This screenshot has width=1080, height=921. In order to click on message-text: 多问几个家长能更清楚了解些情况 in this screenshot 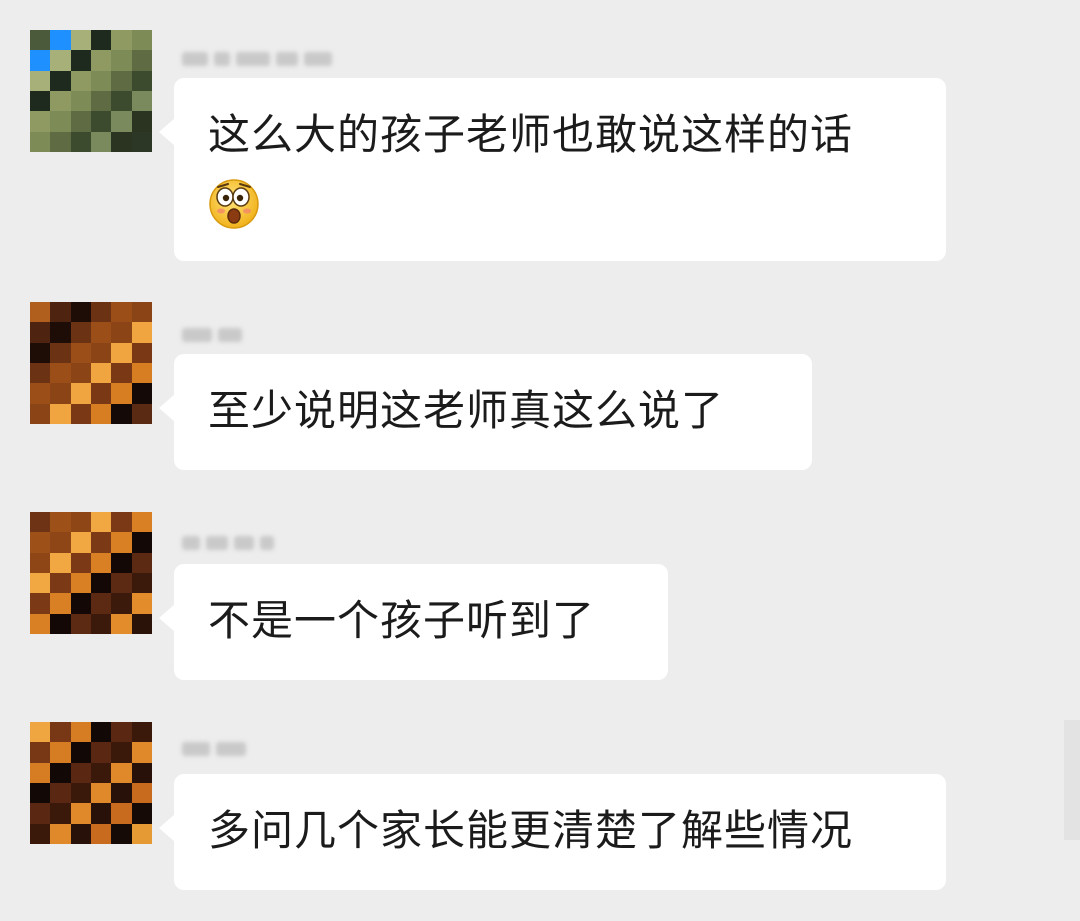, I will do `click(531, 830)`.